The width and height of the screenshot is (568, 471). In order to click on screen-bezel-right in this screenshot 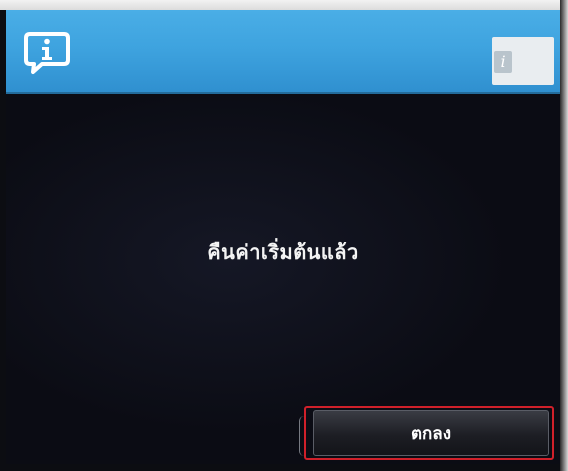, I will do `click(564, 235)`.